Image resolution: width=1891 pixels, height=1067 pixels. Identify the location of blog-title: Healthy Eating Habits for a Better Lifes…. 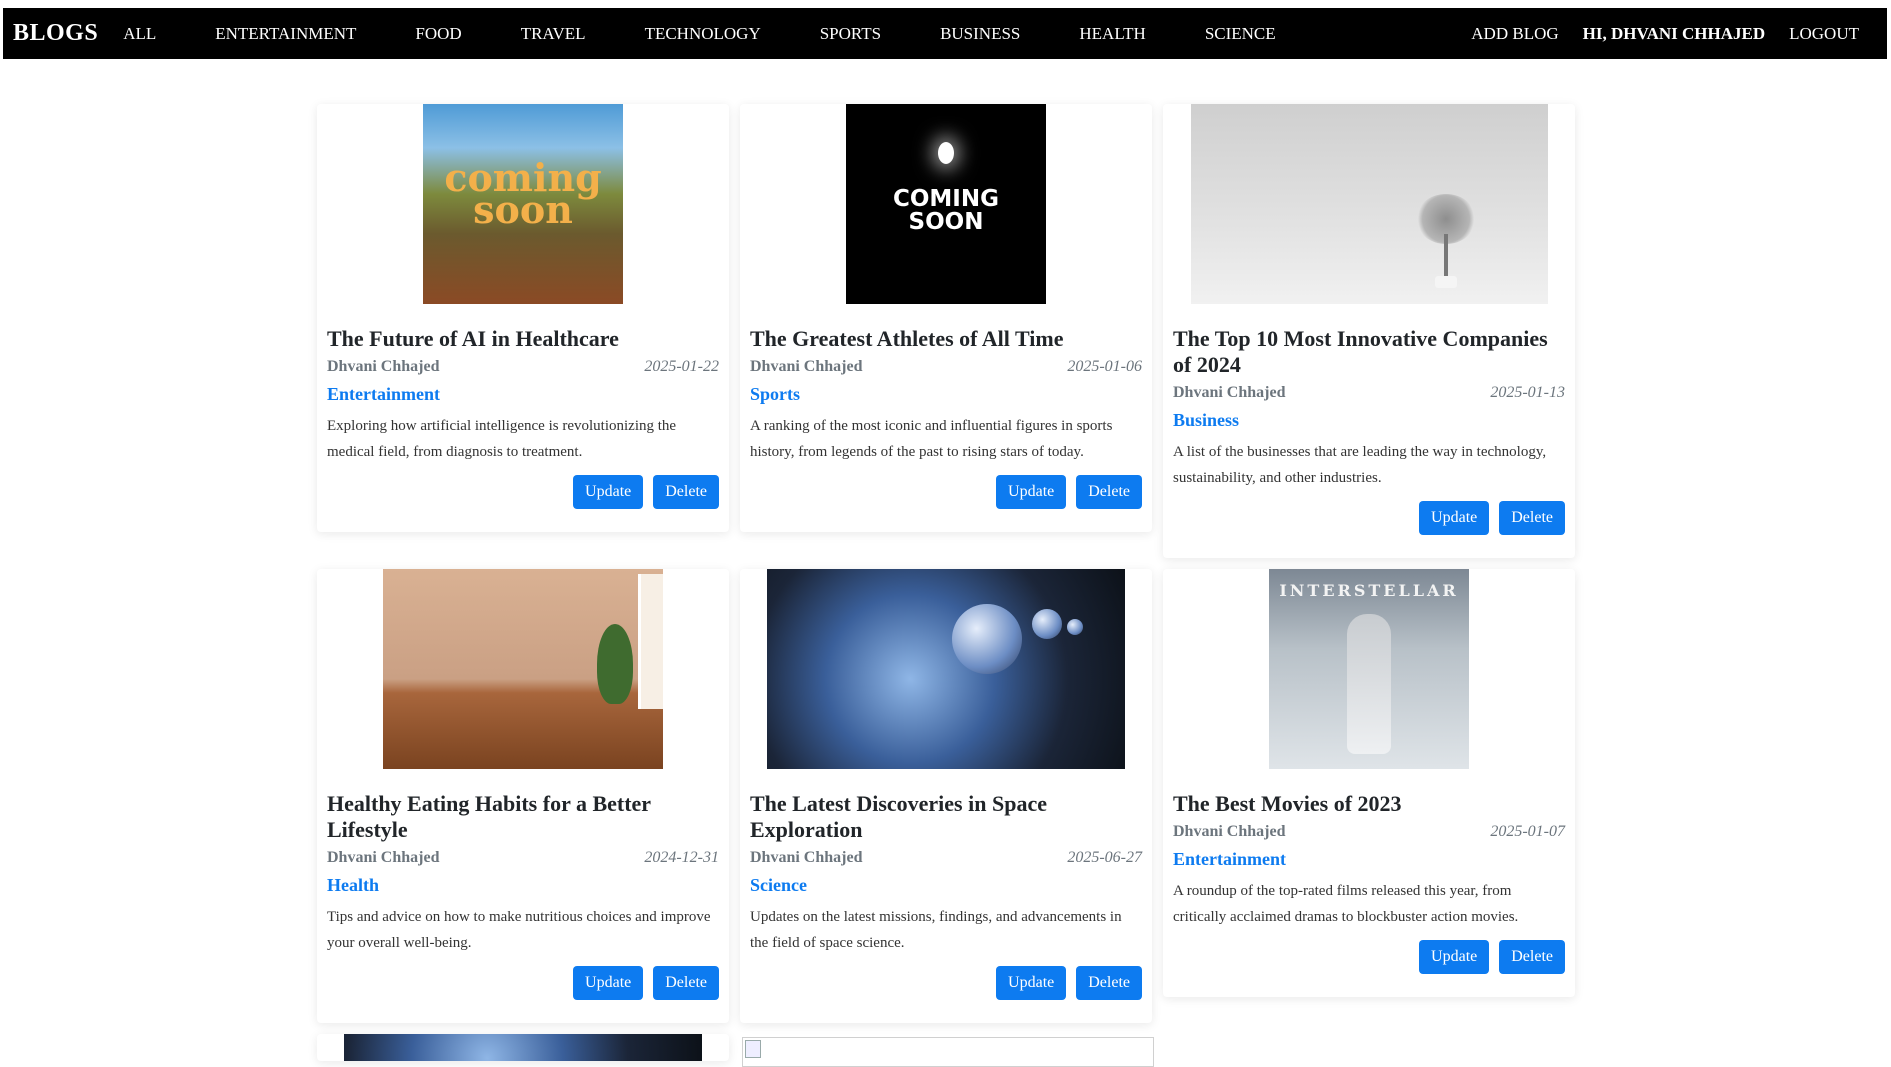
(489, 816).